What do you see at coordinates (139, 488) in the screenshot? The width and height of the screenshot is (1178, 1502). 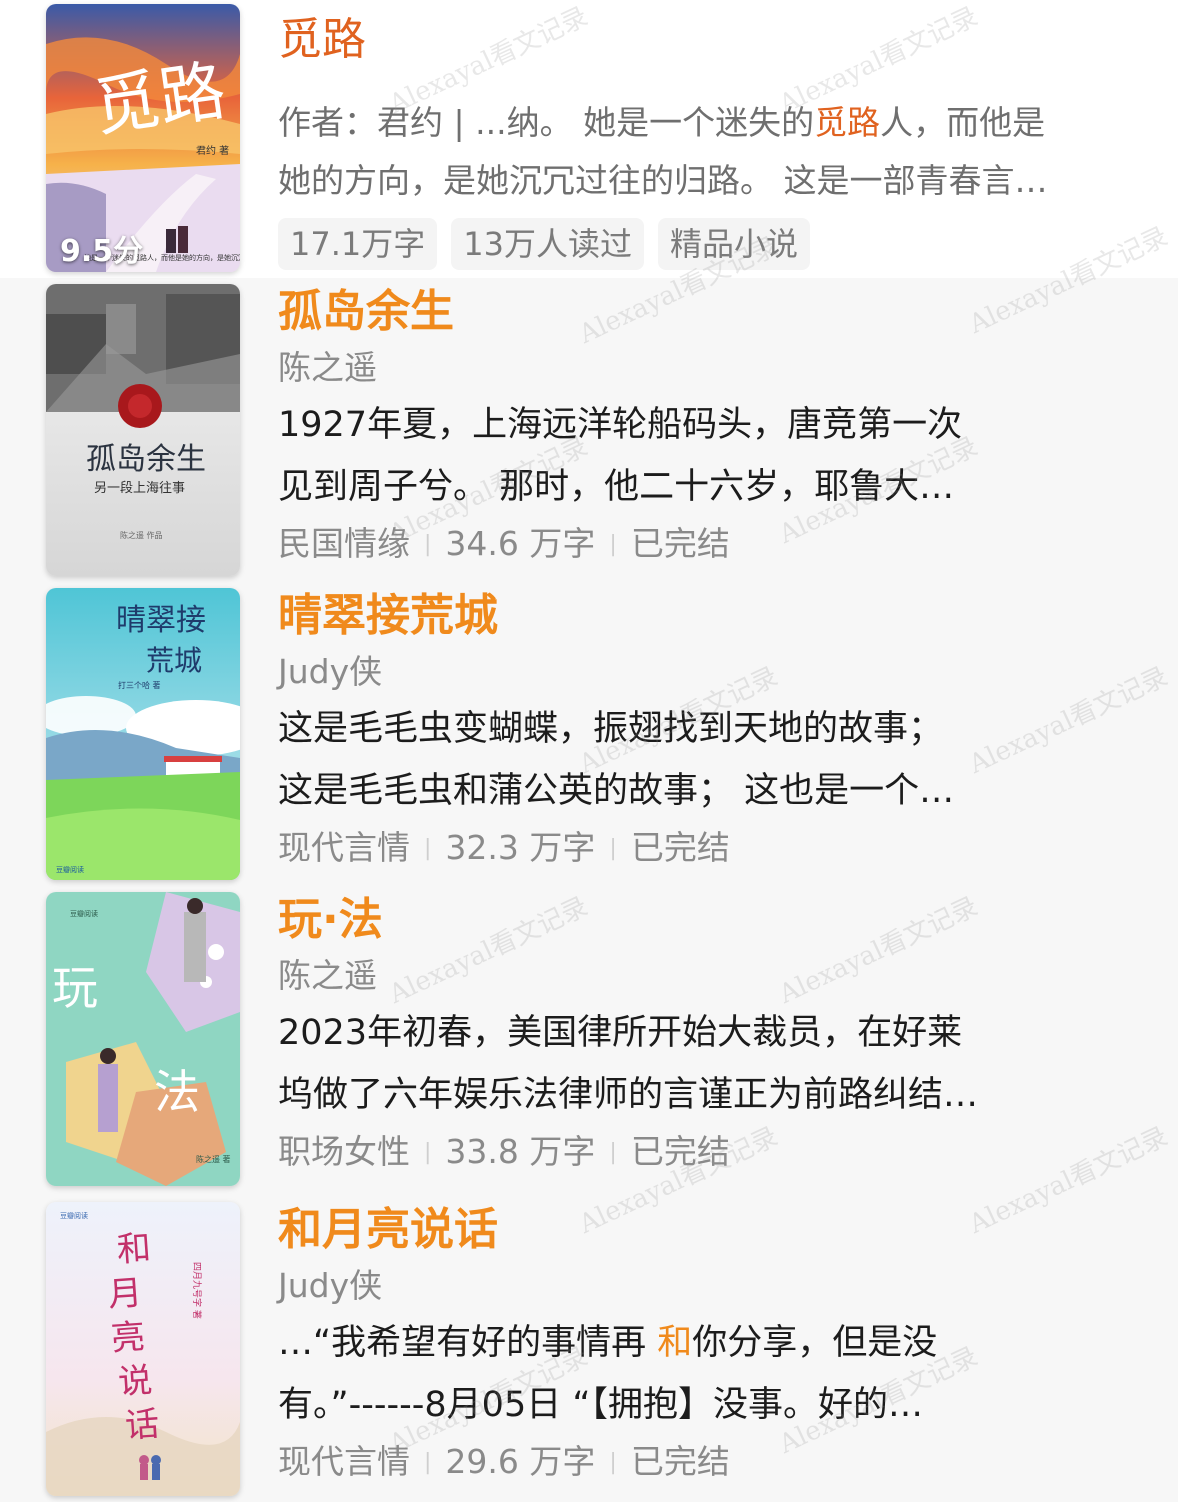 I see `svg-text: 另一段上海往事` at bounding box center [139, 488].